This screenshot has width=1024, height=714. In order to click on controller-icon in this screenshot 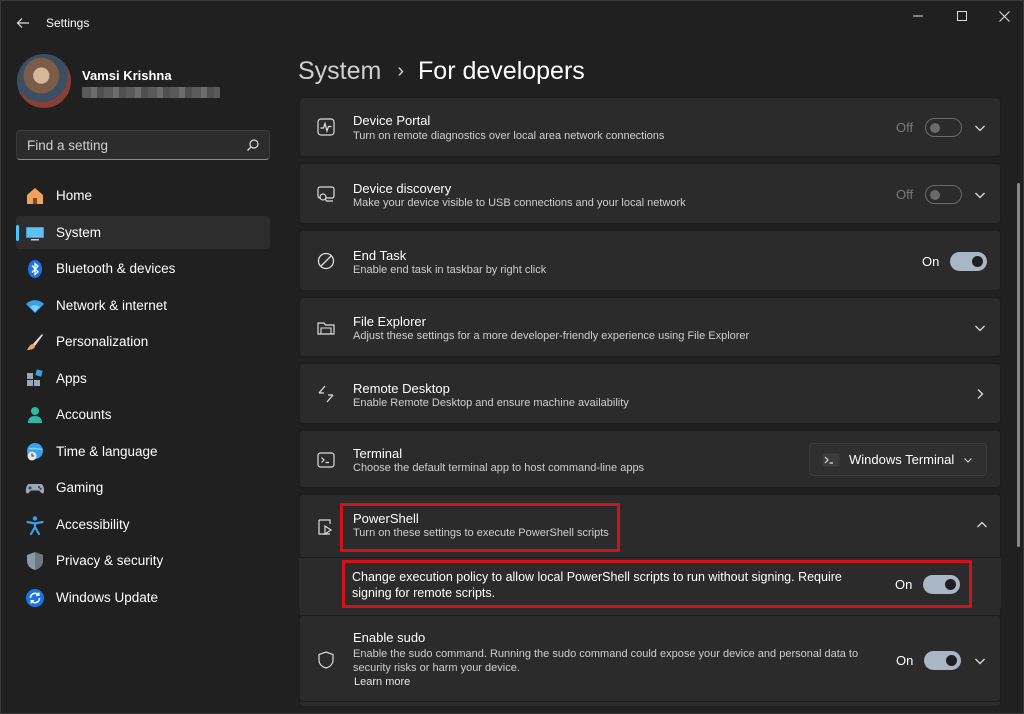, I will do `click(35, 489)`.